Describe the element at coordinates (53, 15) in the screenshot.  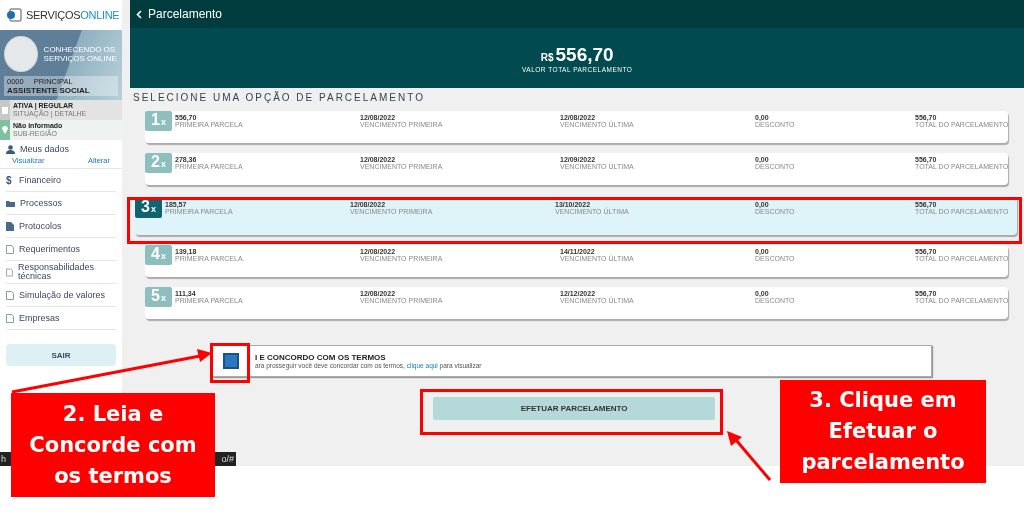
I see `logo-text: SERVIÇOS` at that location.